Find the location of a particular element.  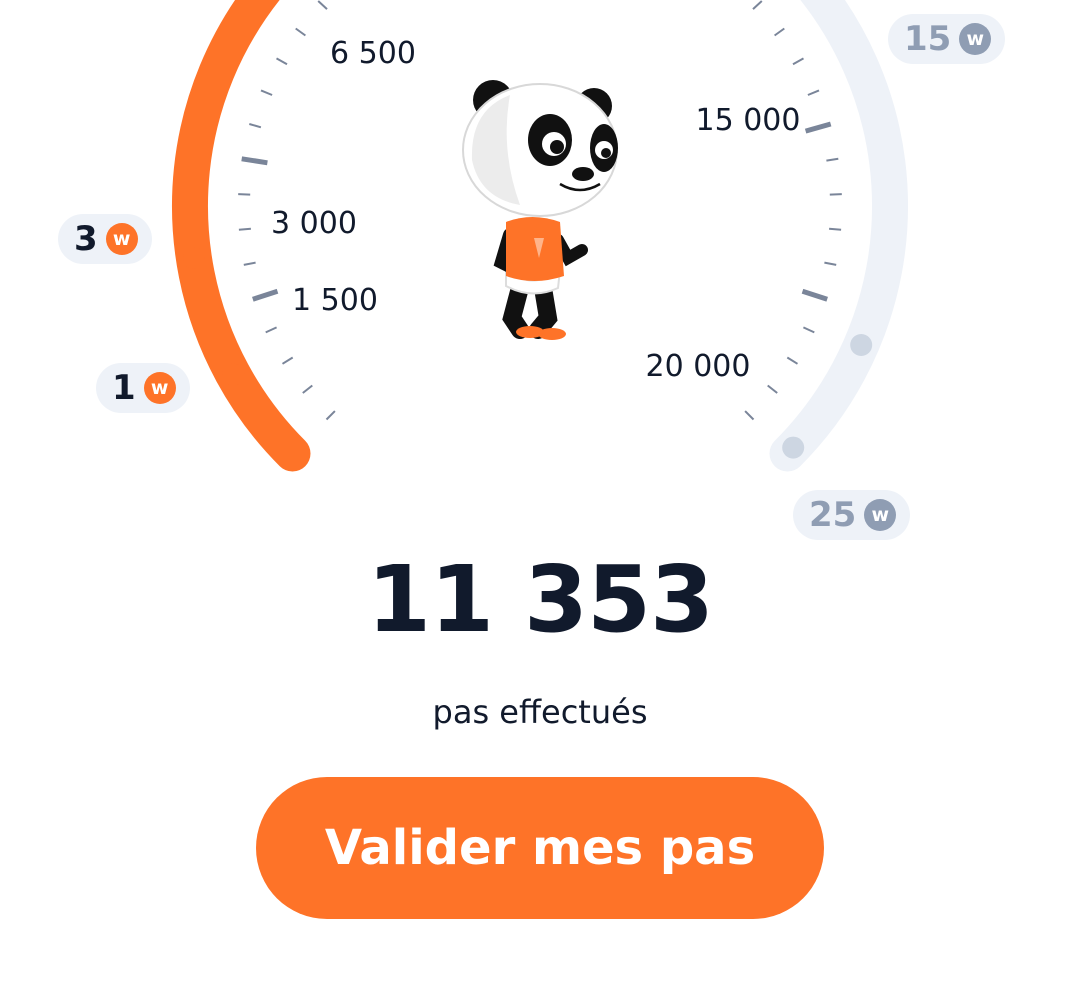

reward-badge-25: 25 w is located at coordinates (852, 515).